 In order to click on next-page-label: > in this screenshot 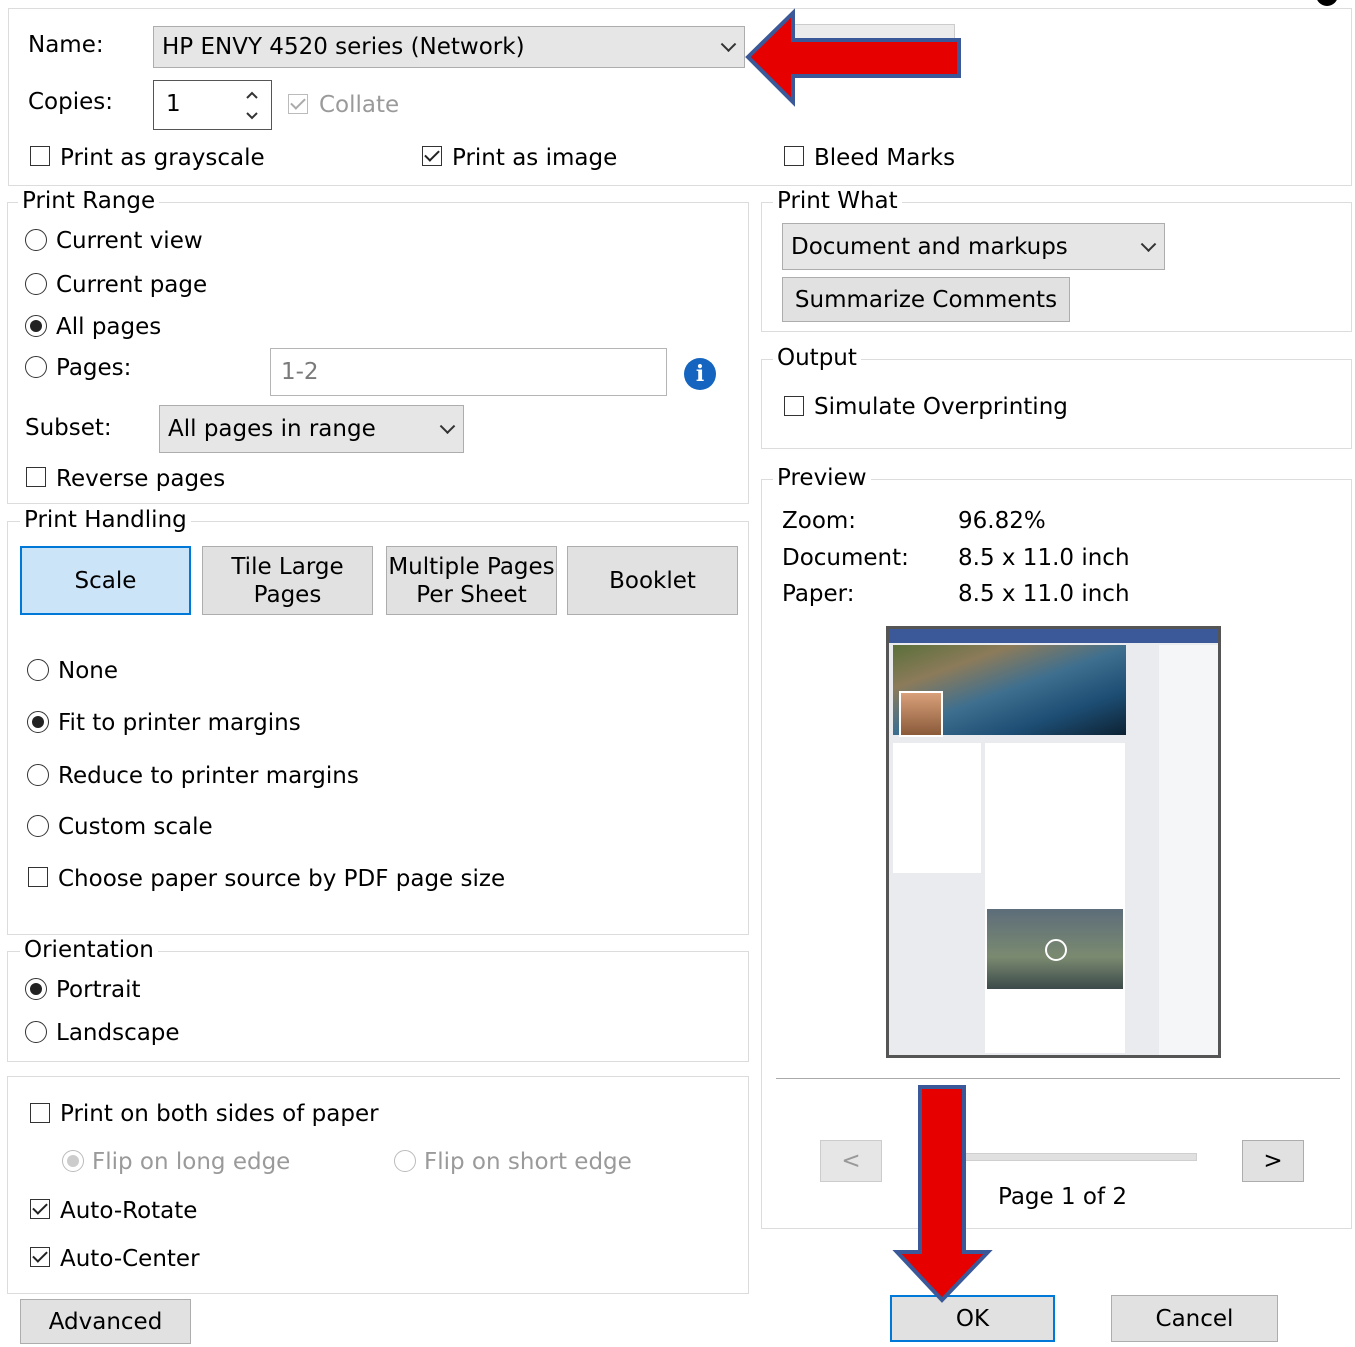, I will do `click(1273, 1161)`.